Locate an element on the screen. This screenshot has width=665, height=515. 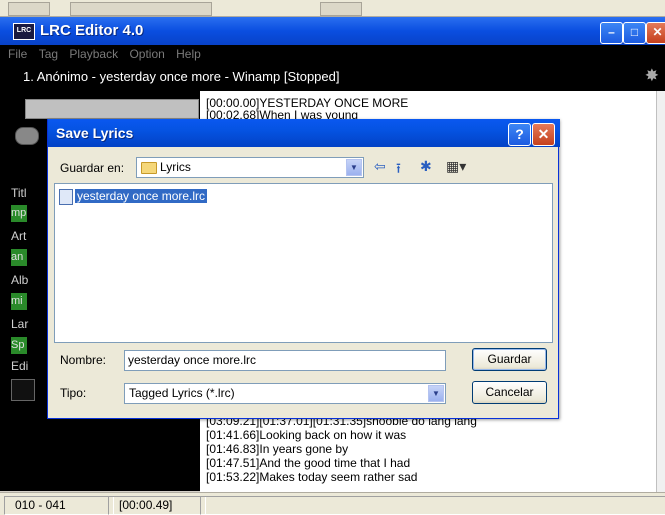
status-bar: 010 - 041 [00:00.49] is located at coordinates (332, 503).